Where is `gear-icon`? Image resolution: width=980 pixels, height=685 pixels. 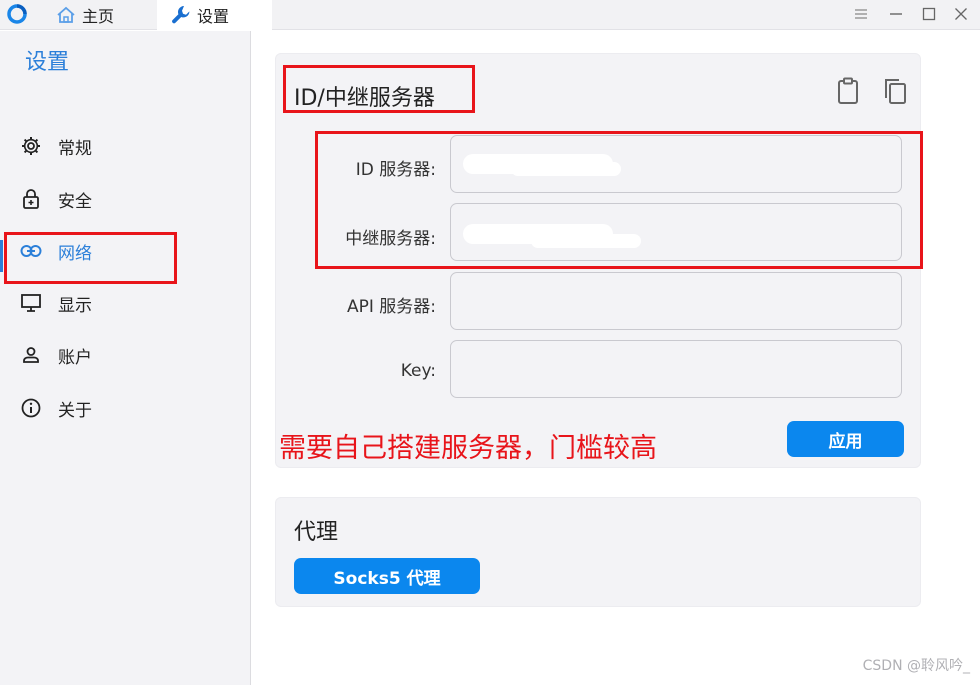 gear-icon is located at coordinates (31, 146).